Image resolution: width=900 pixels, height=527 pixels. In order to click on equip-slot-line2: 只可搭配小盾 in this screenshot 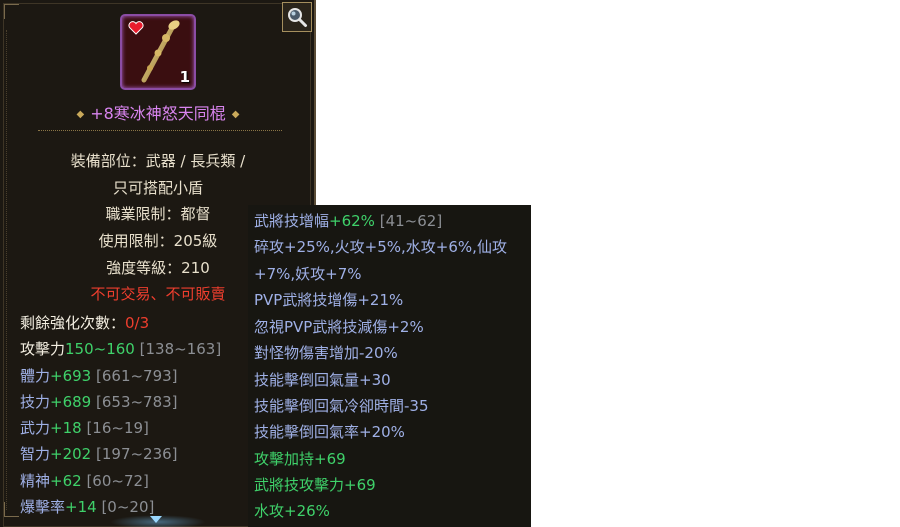, I will do `click(157, 188)`.